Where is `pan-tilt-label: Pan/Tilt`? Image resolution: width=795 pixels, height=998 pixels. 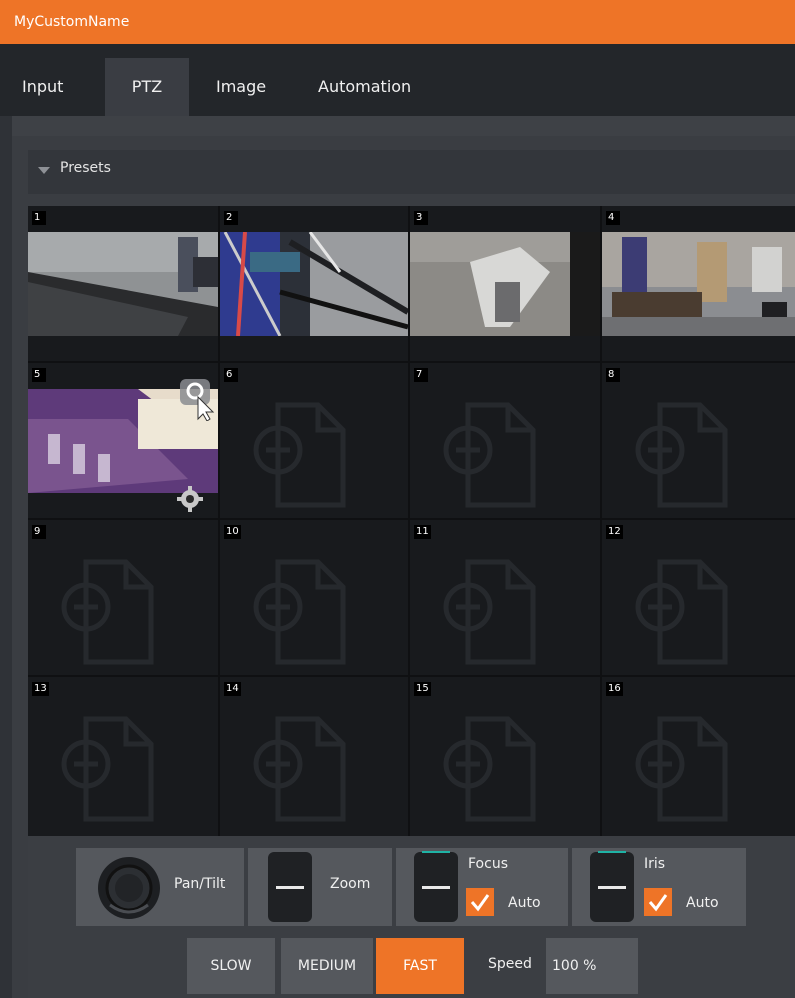
pan-tilt-label: Pan/Tilt is located at coordinates (200, 884).